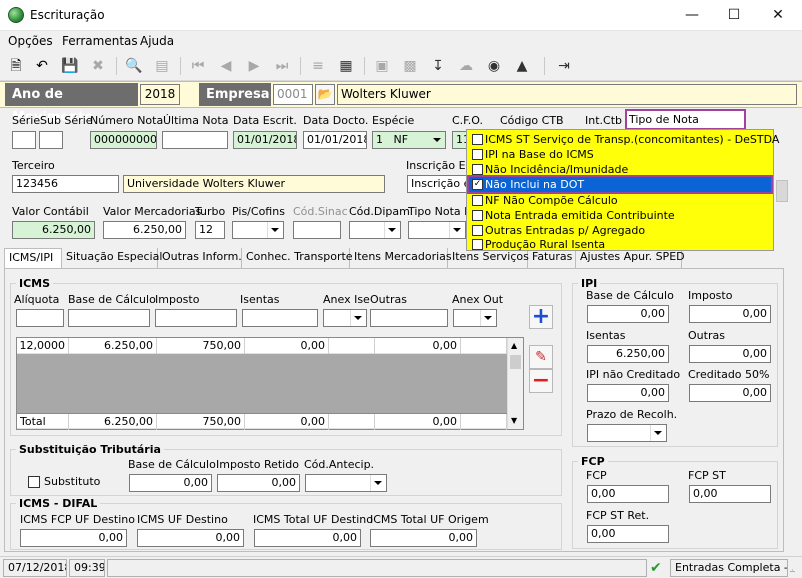  Describe the element at coordinates (466, 66) in the screenshot. I see `cloud-icon: ☁` at that location.